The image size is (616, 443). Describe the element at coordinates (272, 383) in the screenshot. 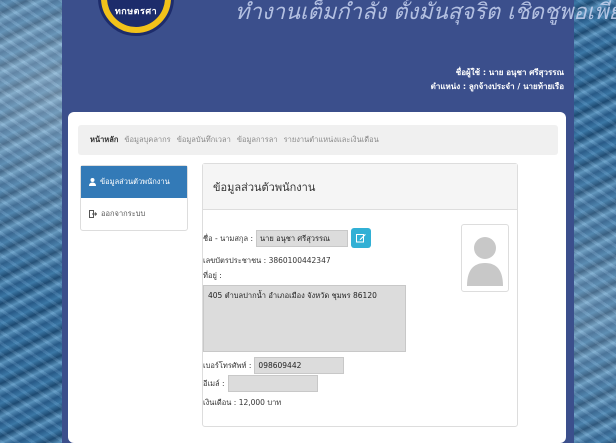

I see `email-field` at that location.